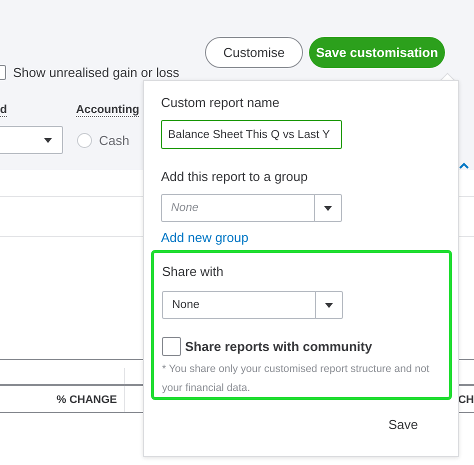 The width and height of the screenshot is (474, 465). What do you see at coordinates (466, 400) in the screenshot?
I see `column-header: CH` at bounding box center [466, 400].